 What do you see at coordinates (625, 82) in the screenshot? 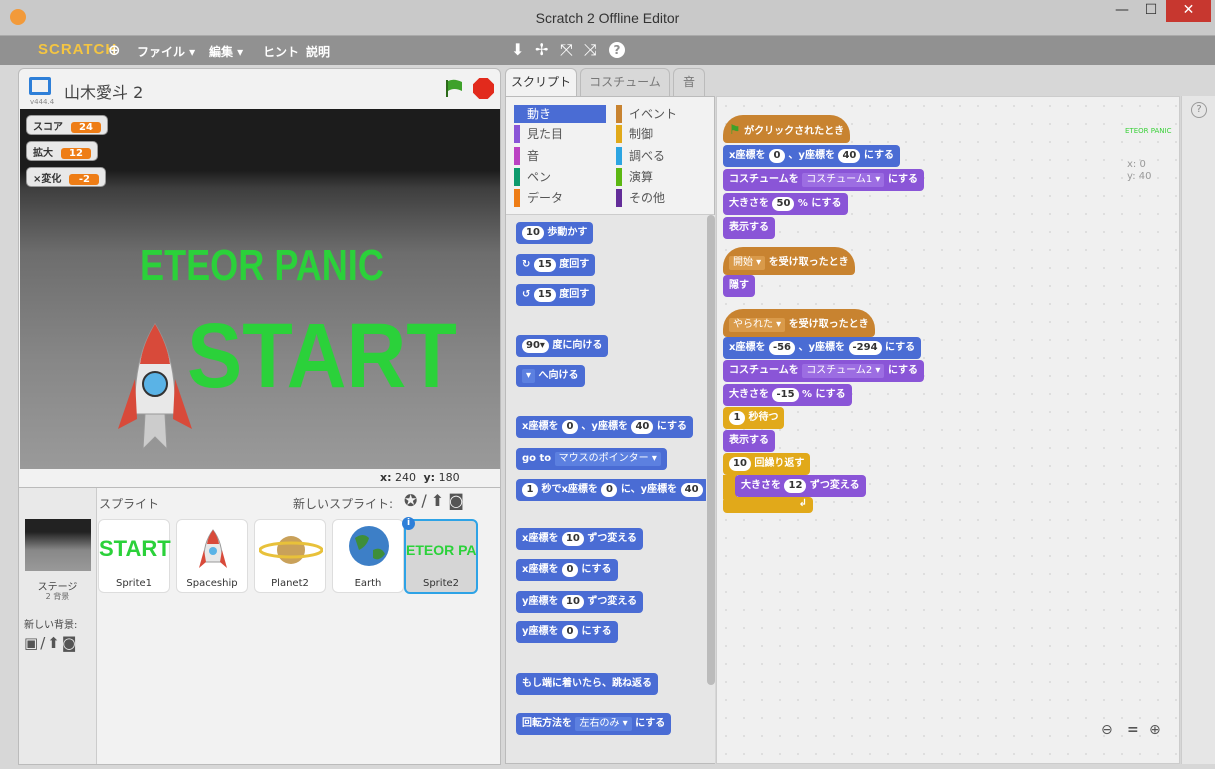
I see `tab-costumes: コスチューム` at bounding box center [625, 82].